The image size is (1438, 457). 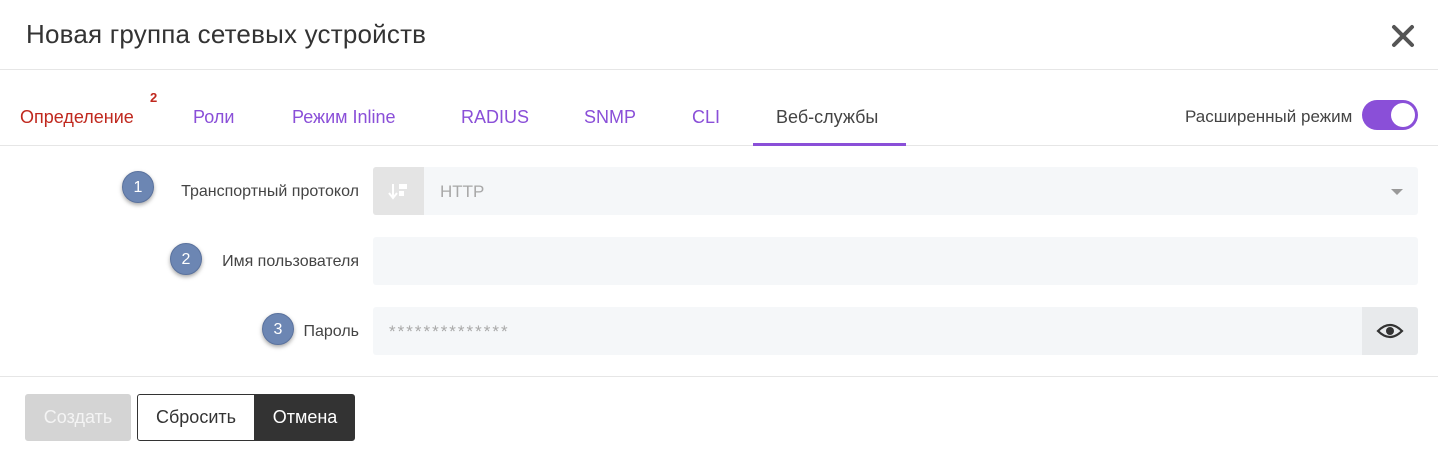 I want to click on active-tab-indicator, so click(x=829, y=144).